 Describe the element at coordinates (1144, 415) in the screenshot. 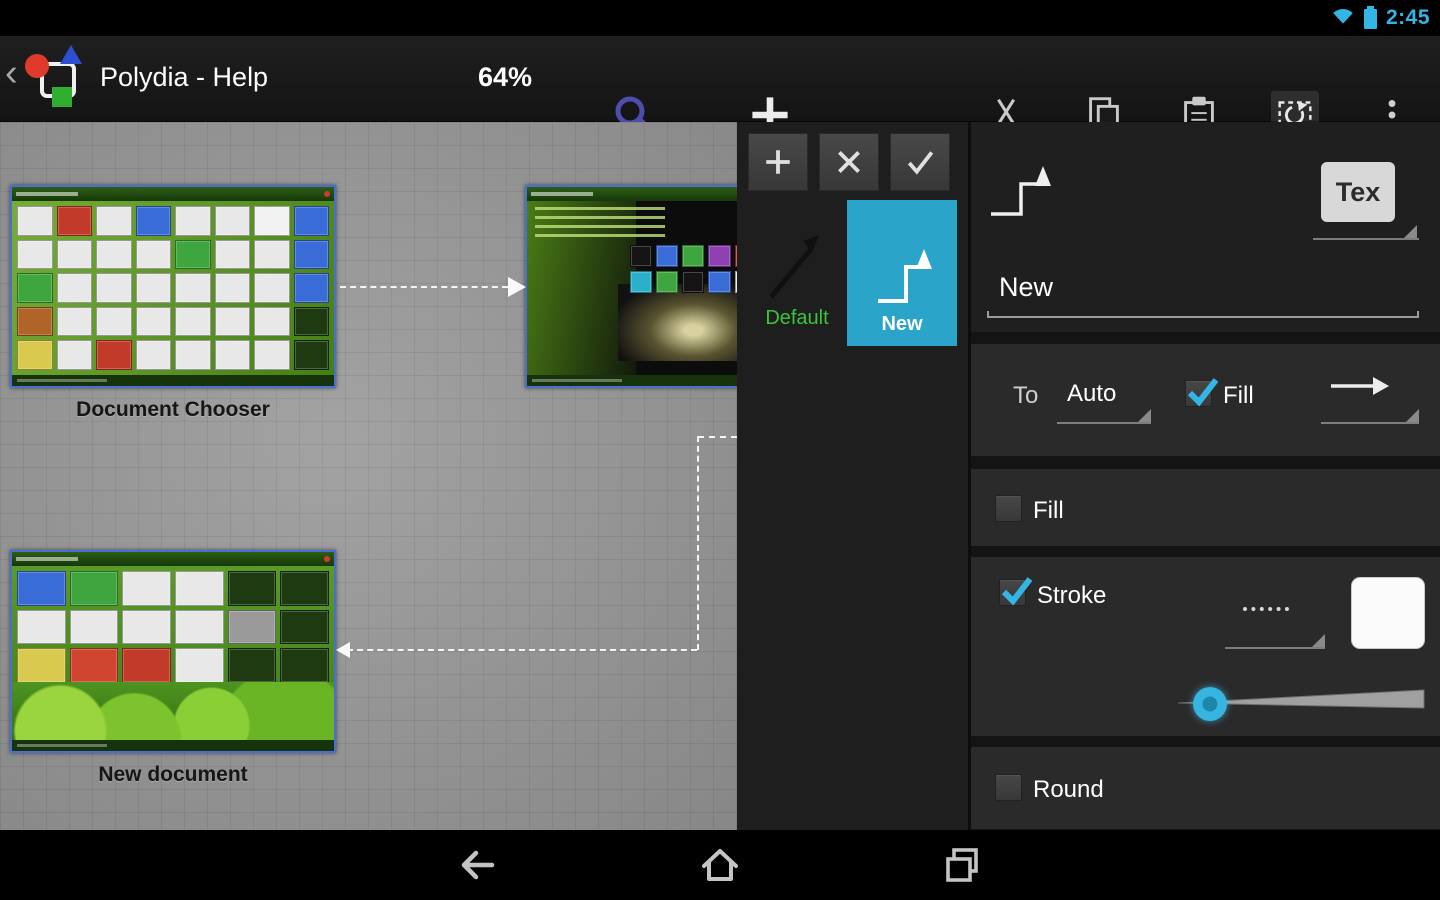

I see `to-spinner-corner` at that location.